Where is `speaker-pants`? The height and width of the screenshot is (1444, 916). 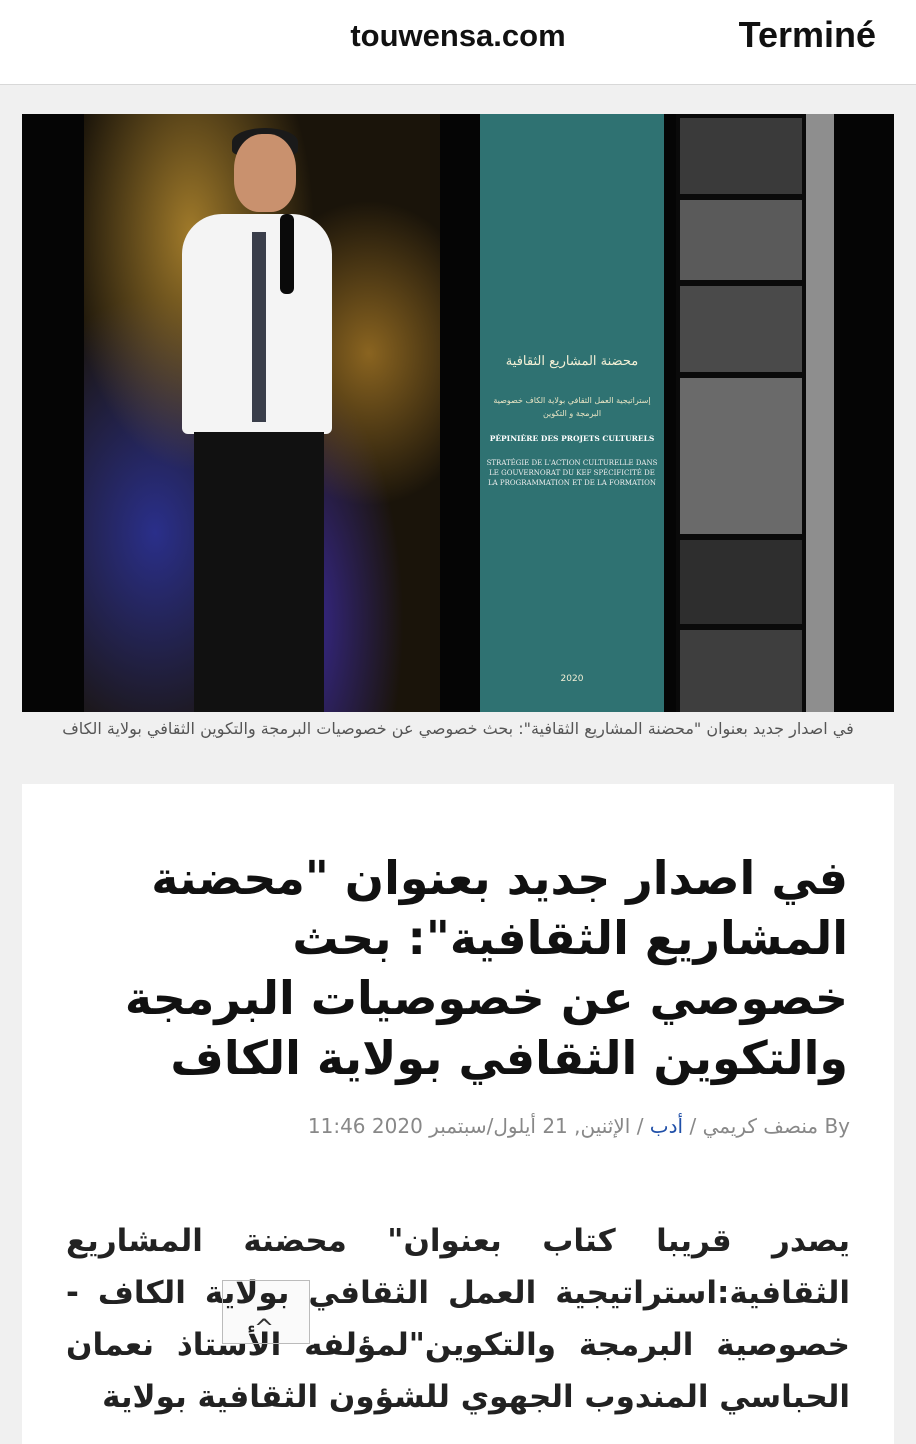
speaker-pants is located at coordinates (259, 572).